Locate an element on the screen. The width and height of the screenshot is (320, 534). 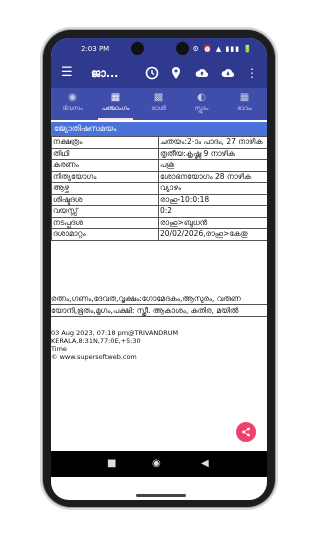
calendar-icon: ▦ is located at coordinates (115, 97).